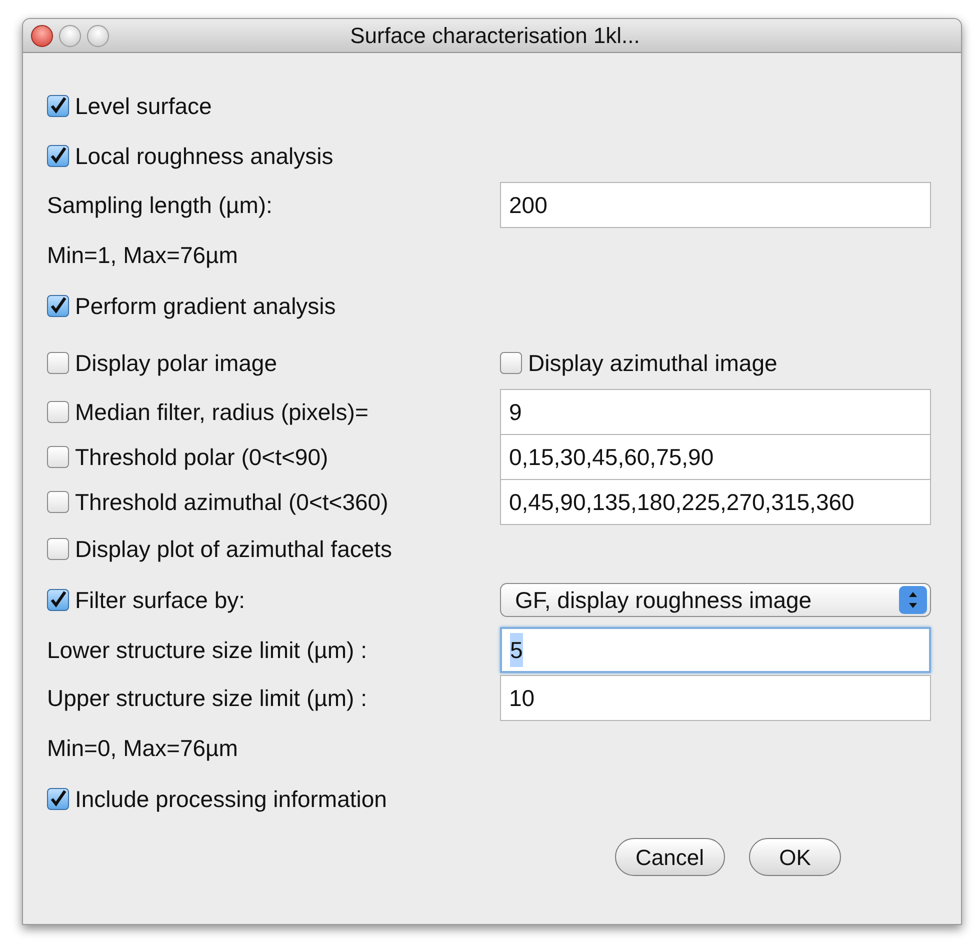 This screenshot has width=973, height=943. Describe the element at coordinates (221, 412) in the screenshot. I see `checkbox-label: Median filter, radius (pixels)=` at that location.